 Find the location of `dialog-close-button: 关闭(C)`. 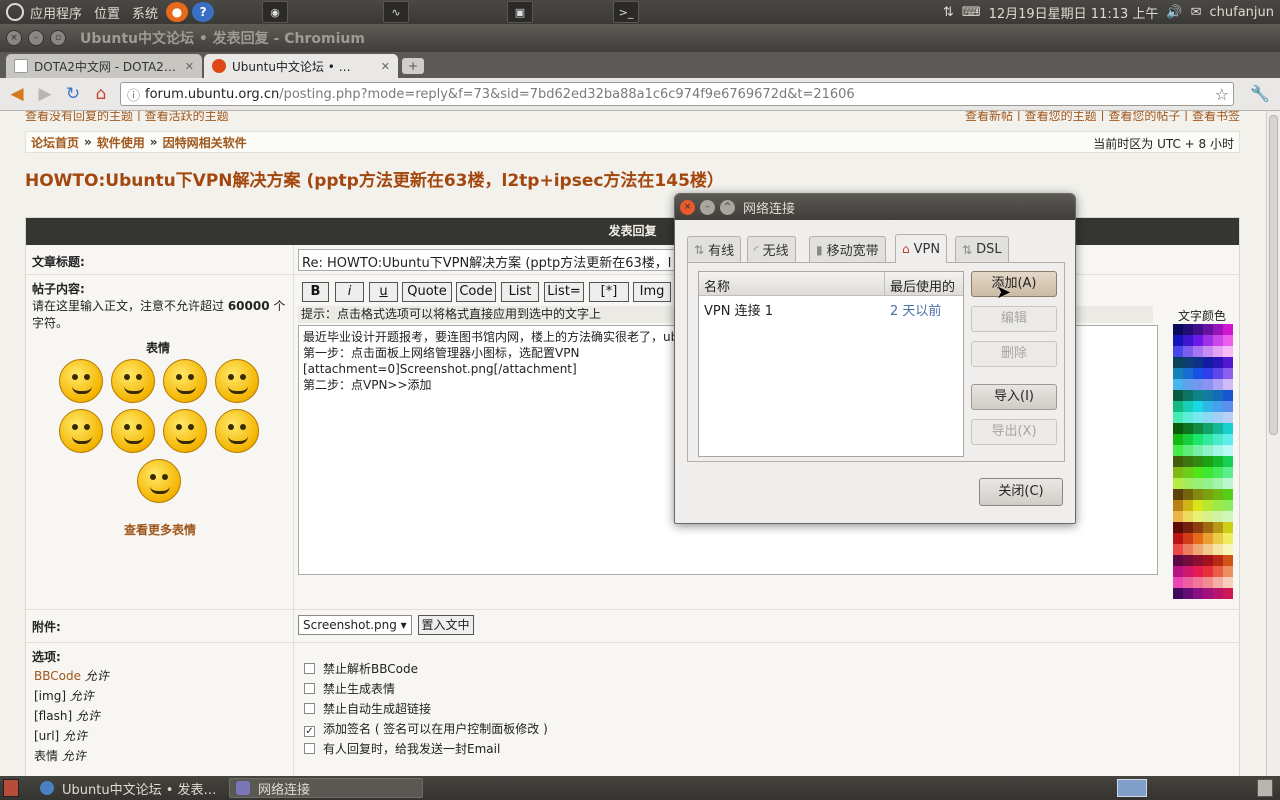

dialog-close-button: 关闭(C) is located at coordinates (1021, 492).